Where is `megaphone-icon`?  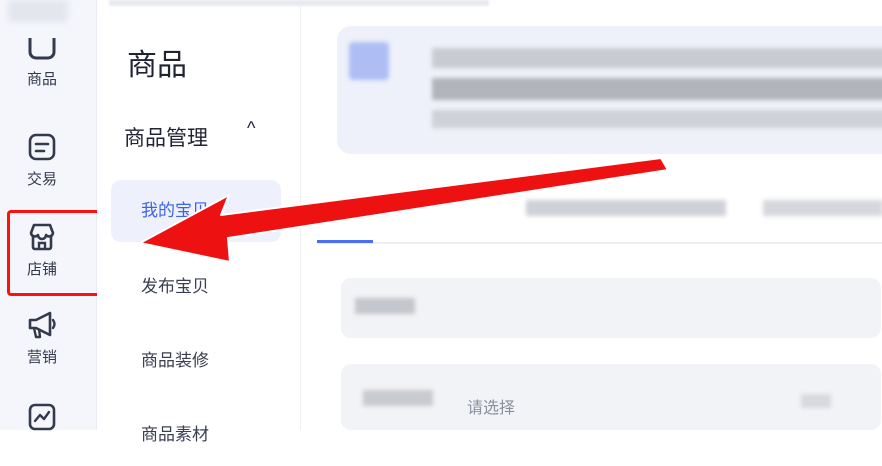
megaphone-icon is located at coordinates (42, 325).